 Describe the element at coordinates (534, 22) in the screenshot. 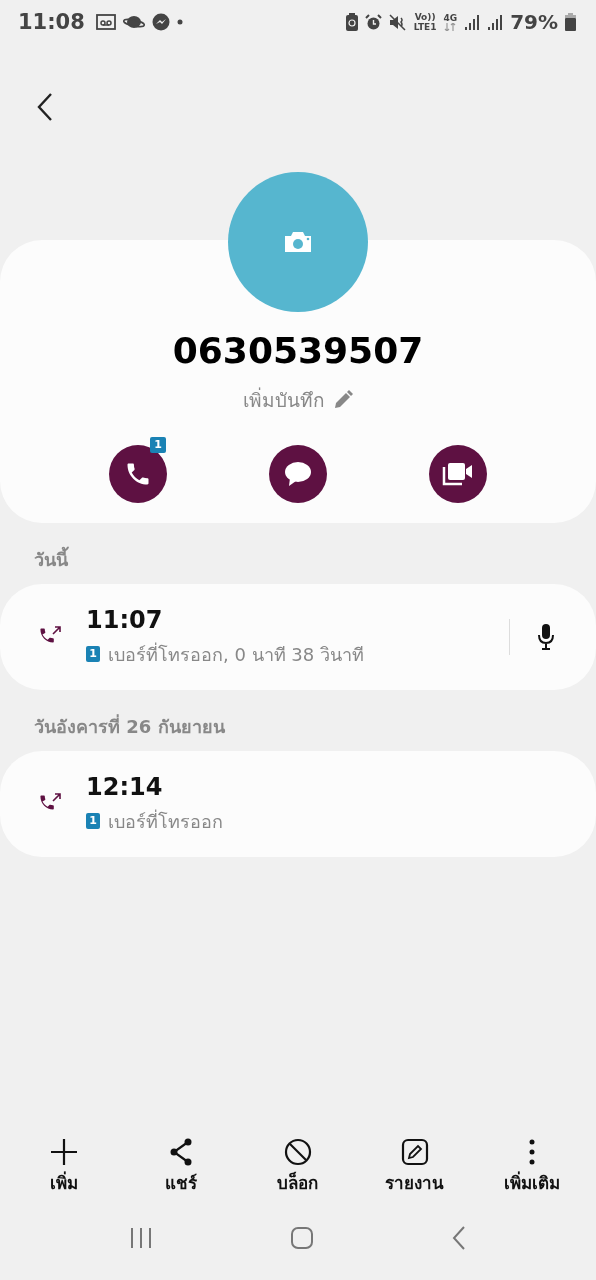

I see `battery-percent: 79%` at that location.